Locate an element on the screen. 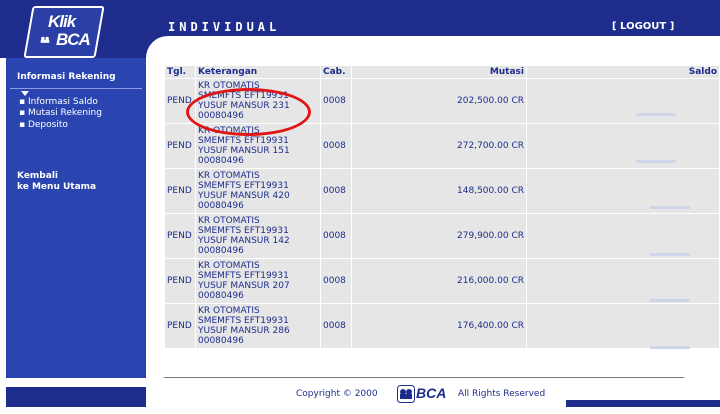 The image size is (720, 414). table-header-row: Tgl. Keterangan Cab. Mutasi Saldo is located at coordinates (442, 72).